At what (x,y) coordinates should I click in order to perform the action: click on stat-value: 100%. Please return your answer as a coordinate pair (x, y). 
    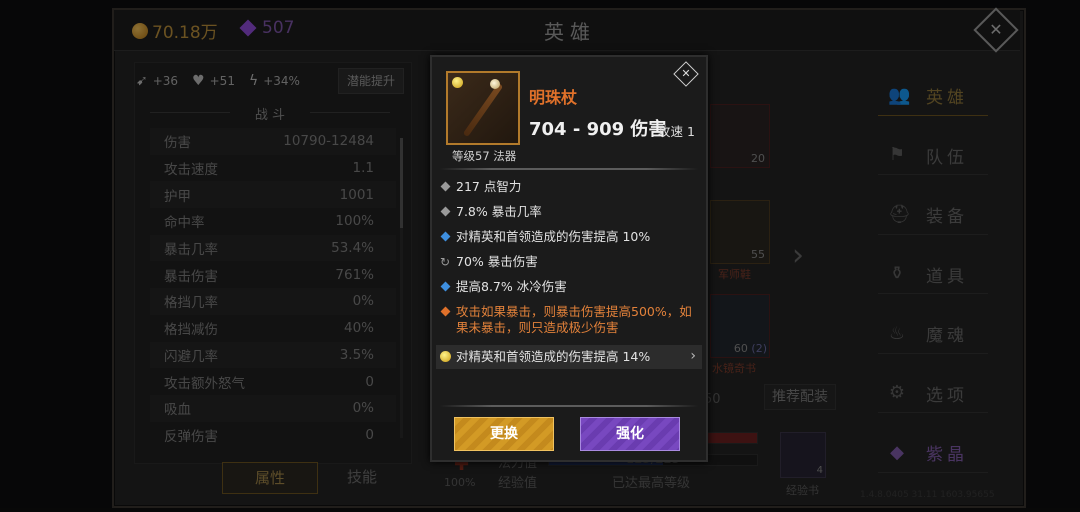
    Looking at the image, I should click on (354, 221).